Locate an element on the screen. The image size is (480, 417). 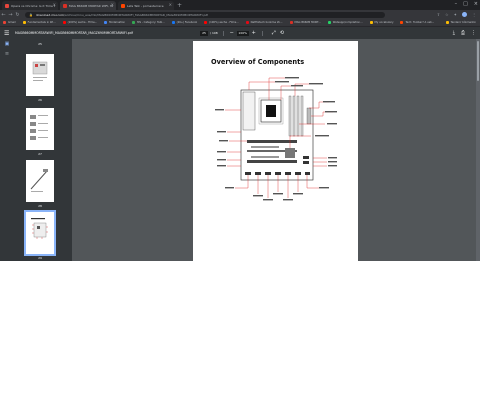
tab-label: Lets Talk - pcmasterrace is located at coordinates (145, 5).